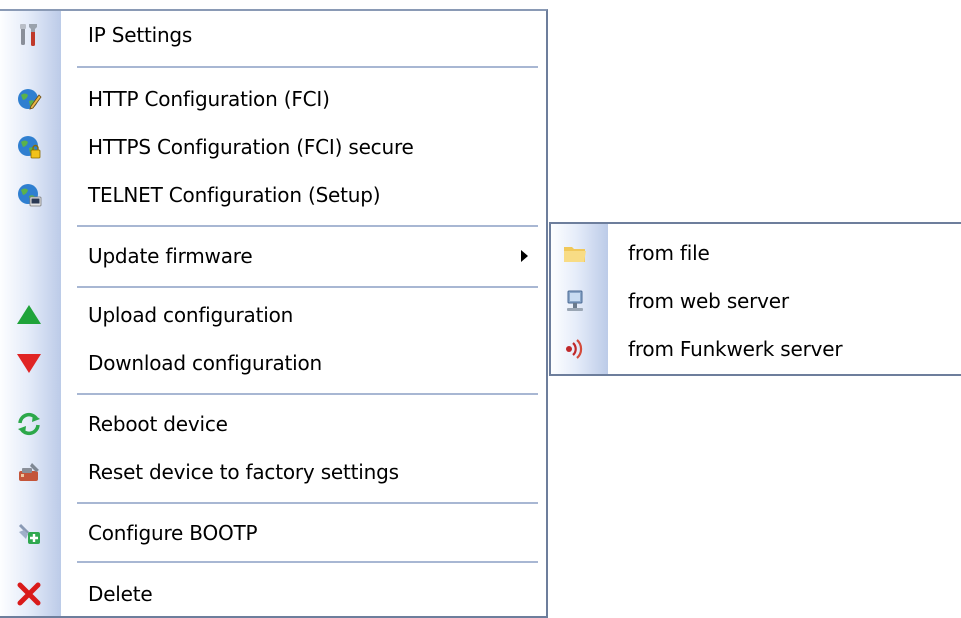  What do you see at coordinates (140, 35) in the screenshot?
I see `menu-item-label: IP Settings` at bounding box center [140, 35].